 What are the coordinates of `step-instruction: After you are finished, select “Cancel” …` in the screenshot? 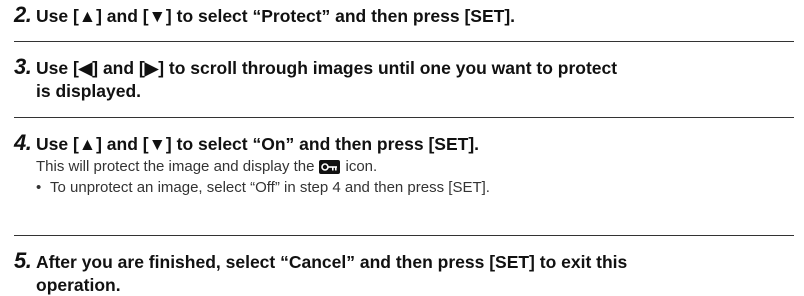 It's located at (332, 262).